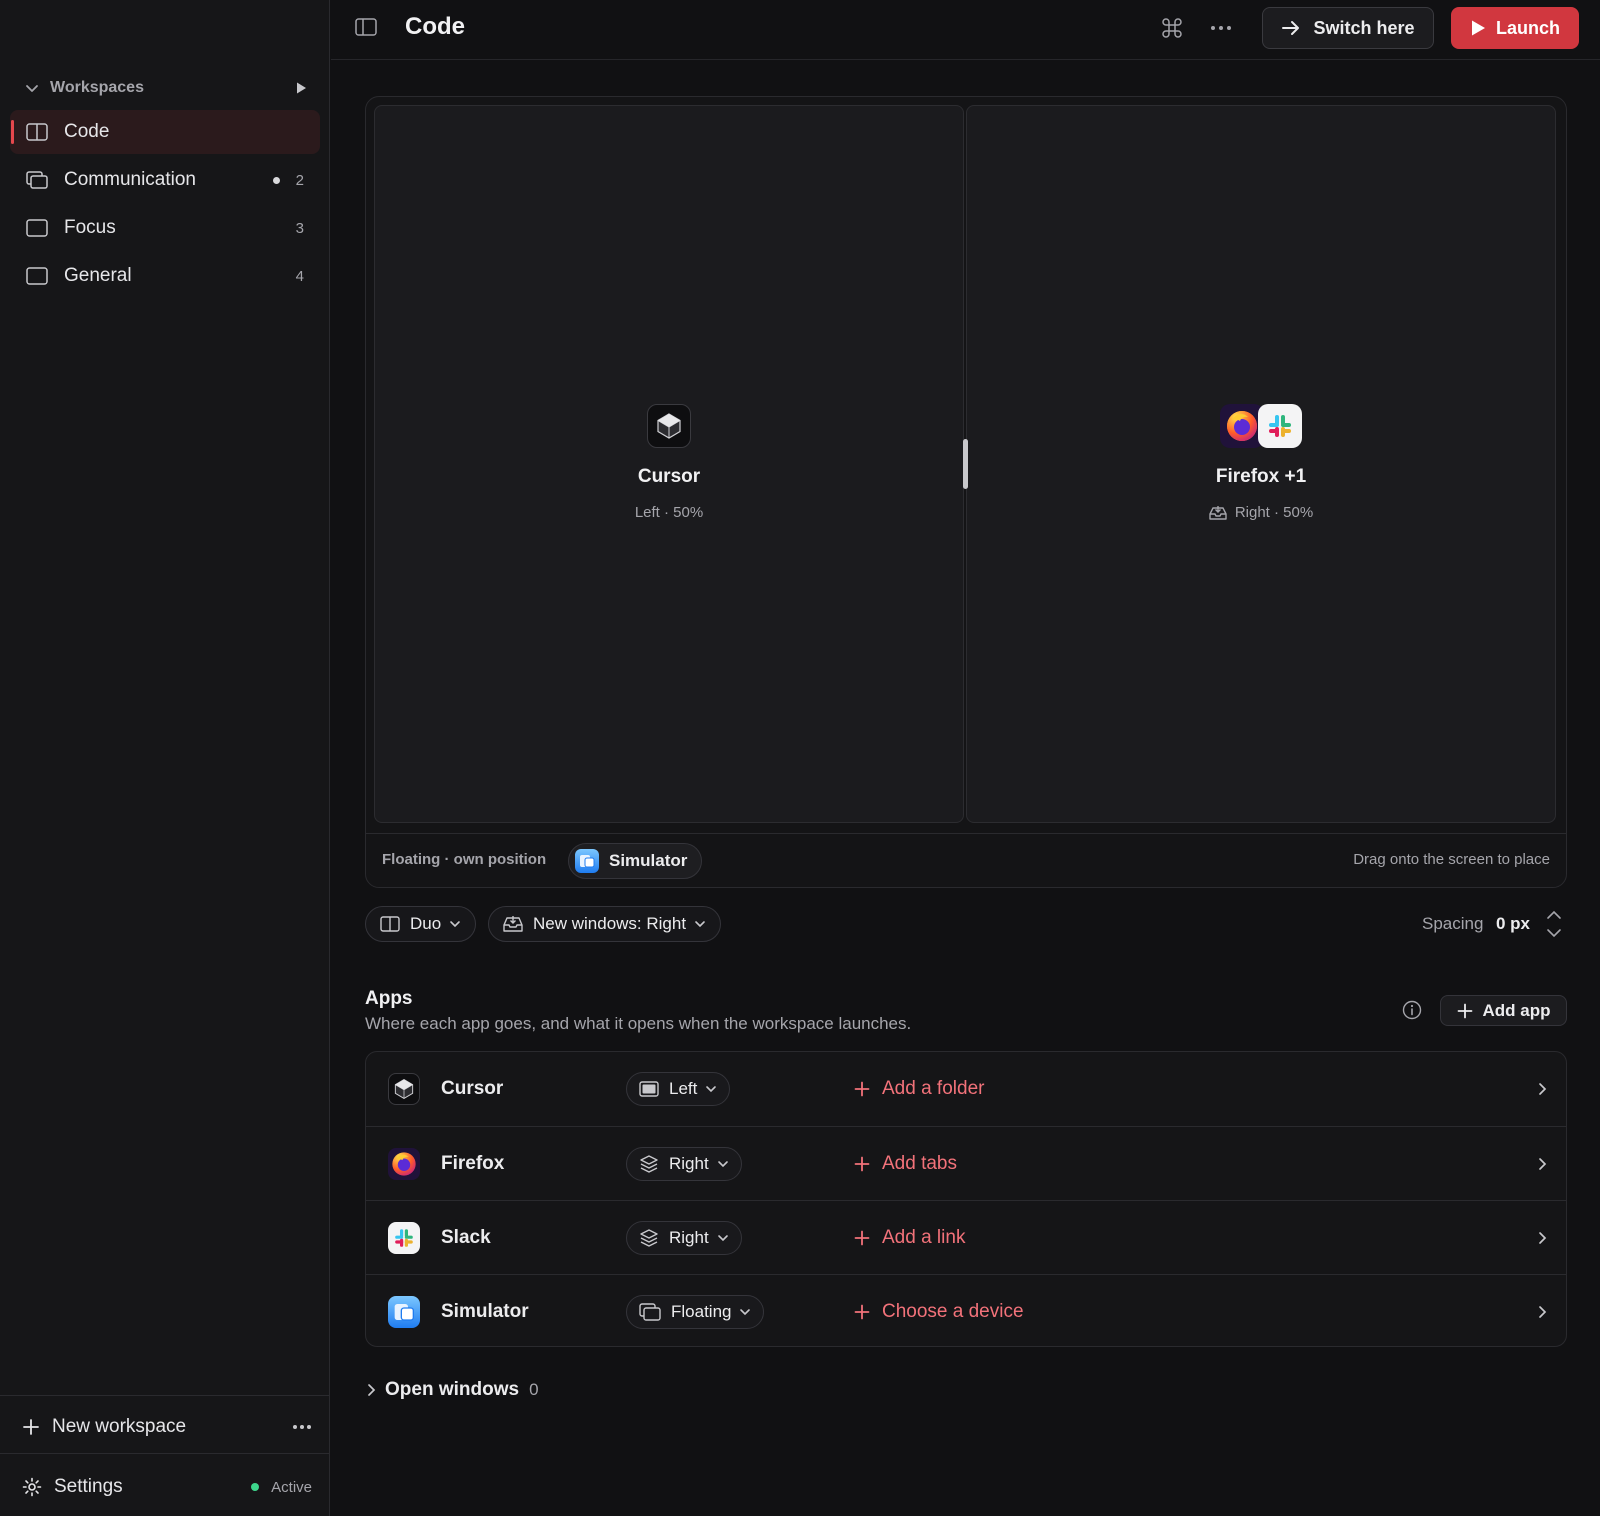  Describe the element at coordinates (1348, 28) in the screenshot. I see `switch-here-button: Switch here` at that location.